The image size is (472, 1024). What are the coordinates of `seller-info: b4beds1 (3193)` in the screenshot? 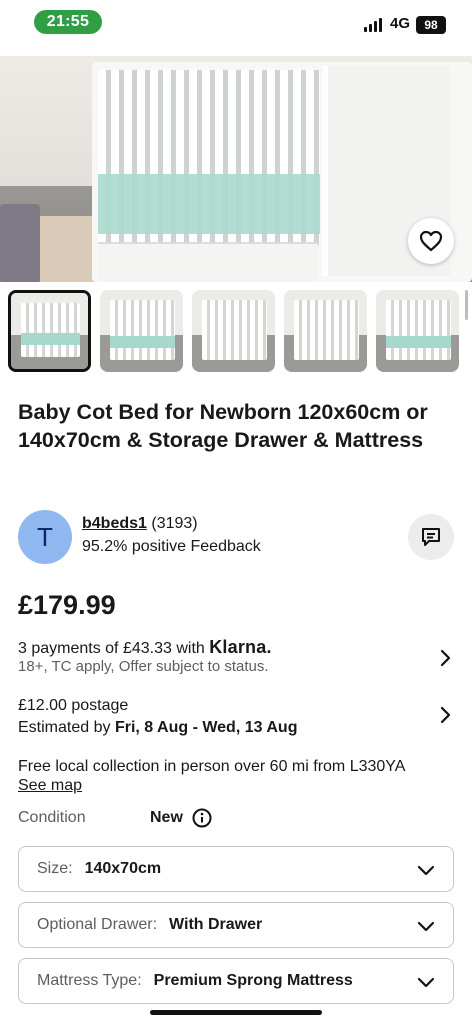 It's located at (140, 524).